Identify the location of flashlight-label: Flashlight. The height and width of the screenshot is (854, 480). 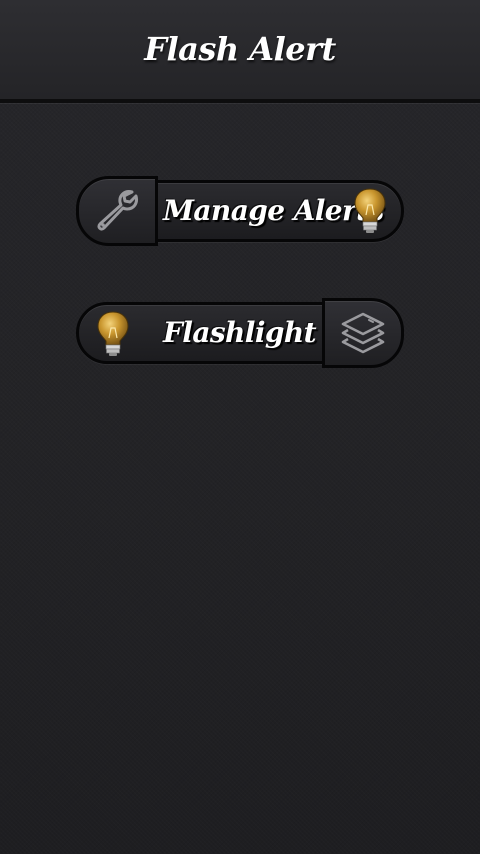
(240, 332).